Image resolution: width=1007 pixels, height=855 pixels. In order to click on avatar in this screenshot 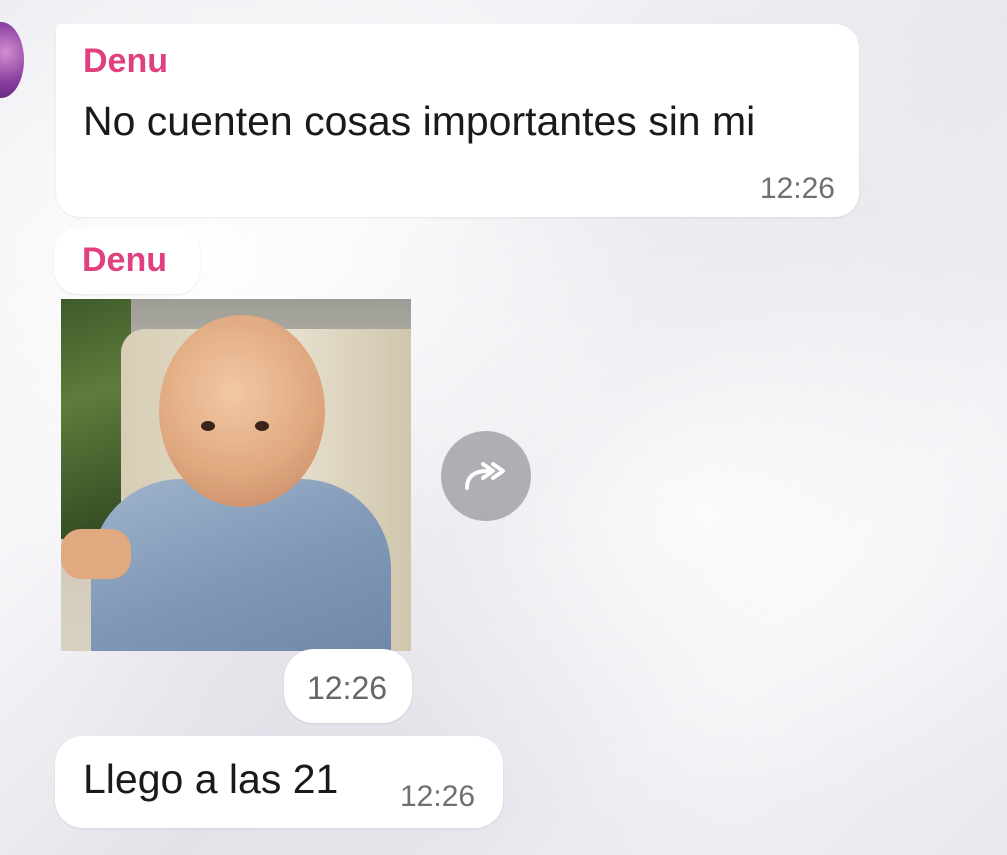, I will do `click(12, 60)`.